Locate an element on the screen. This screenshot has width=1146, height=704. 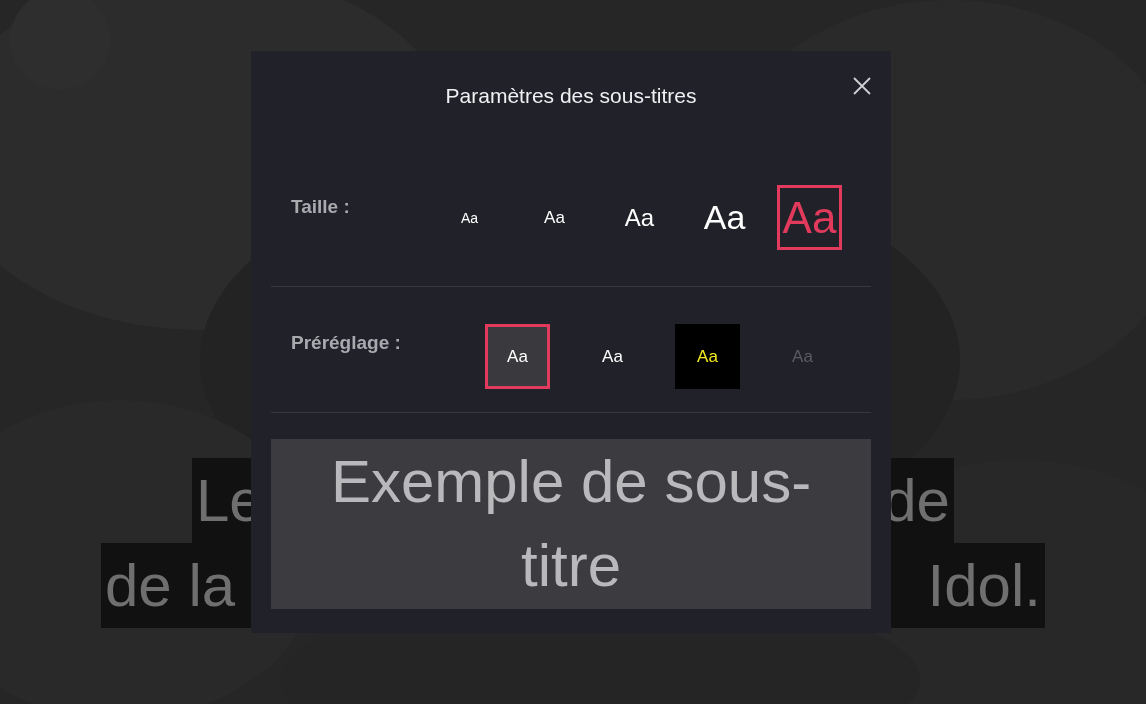
subtitle-preview: Exemple de sous-titre is located at coordinates (571, 524).